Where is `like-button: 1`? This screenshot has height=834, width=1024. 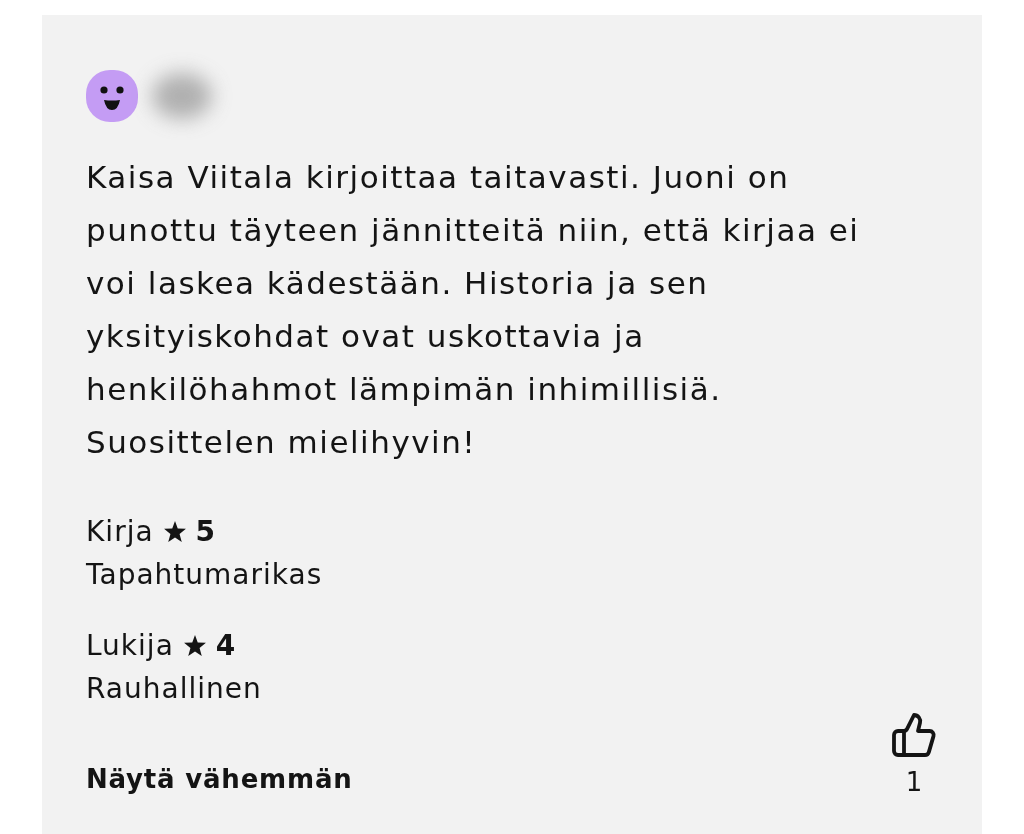
like-button: 1 is located at coordinates (914, 754).